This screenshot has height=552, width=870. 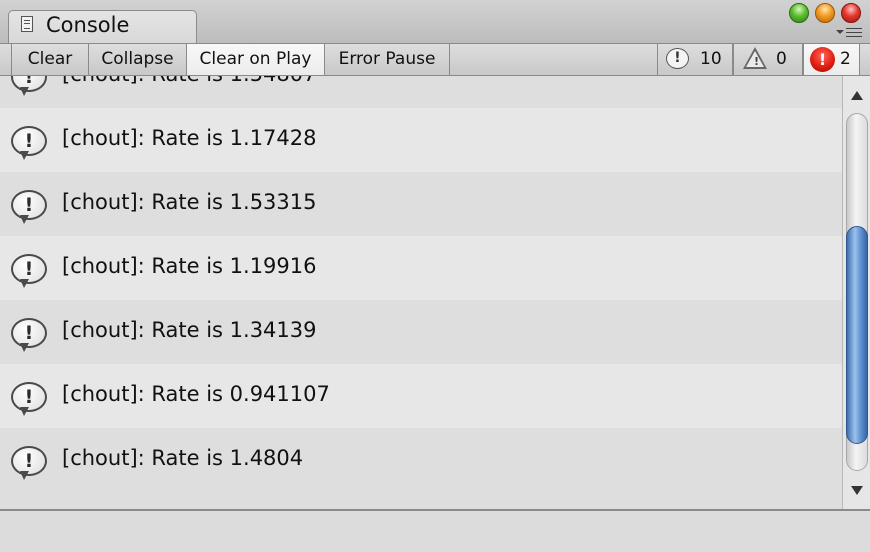 What do you see at coordinates (27, 24) in the screenshot?
I see `console-icon` at bounding box center [27, 24].